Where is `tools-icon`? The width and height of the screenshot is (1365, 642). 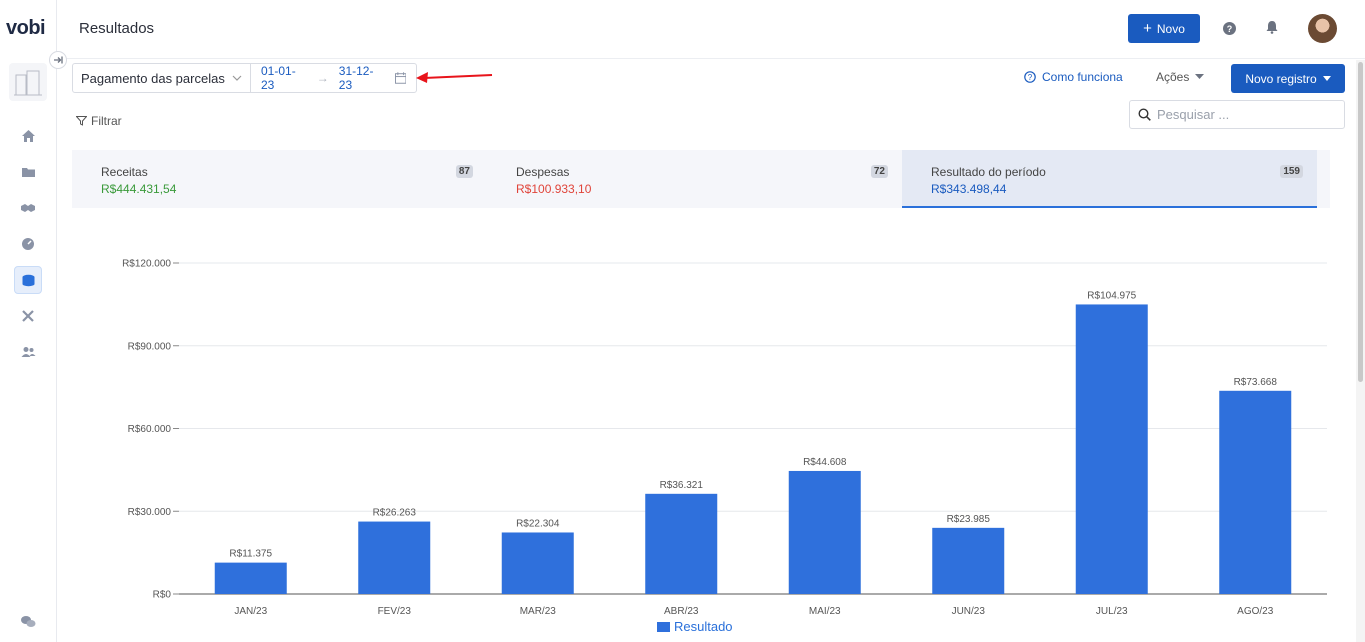 tools-icon is located at coordinates (28, 316).